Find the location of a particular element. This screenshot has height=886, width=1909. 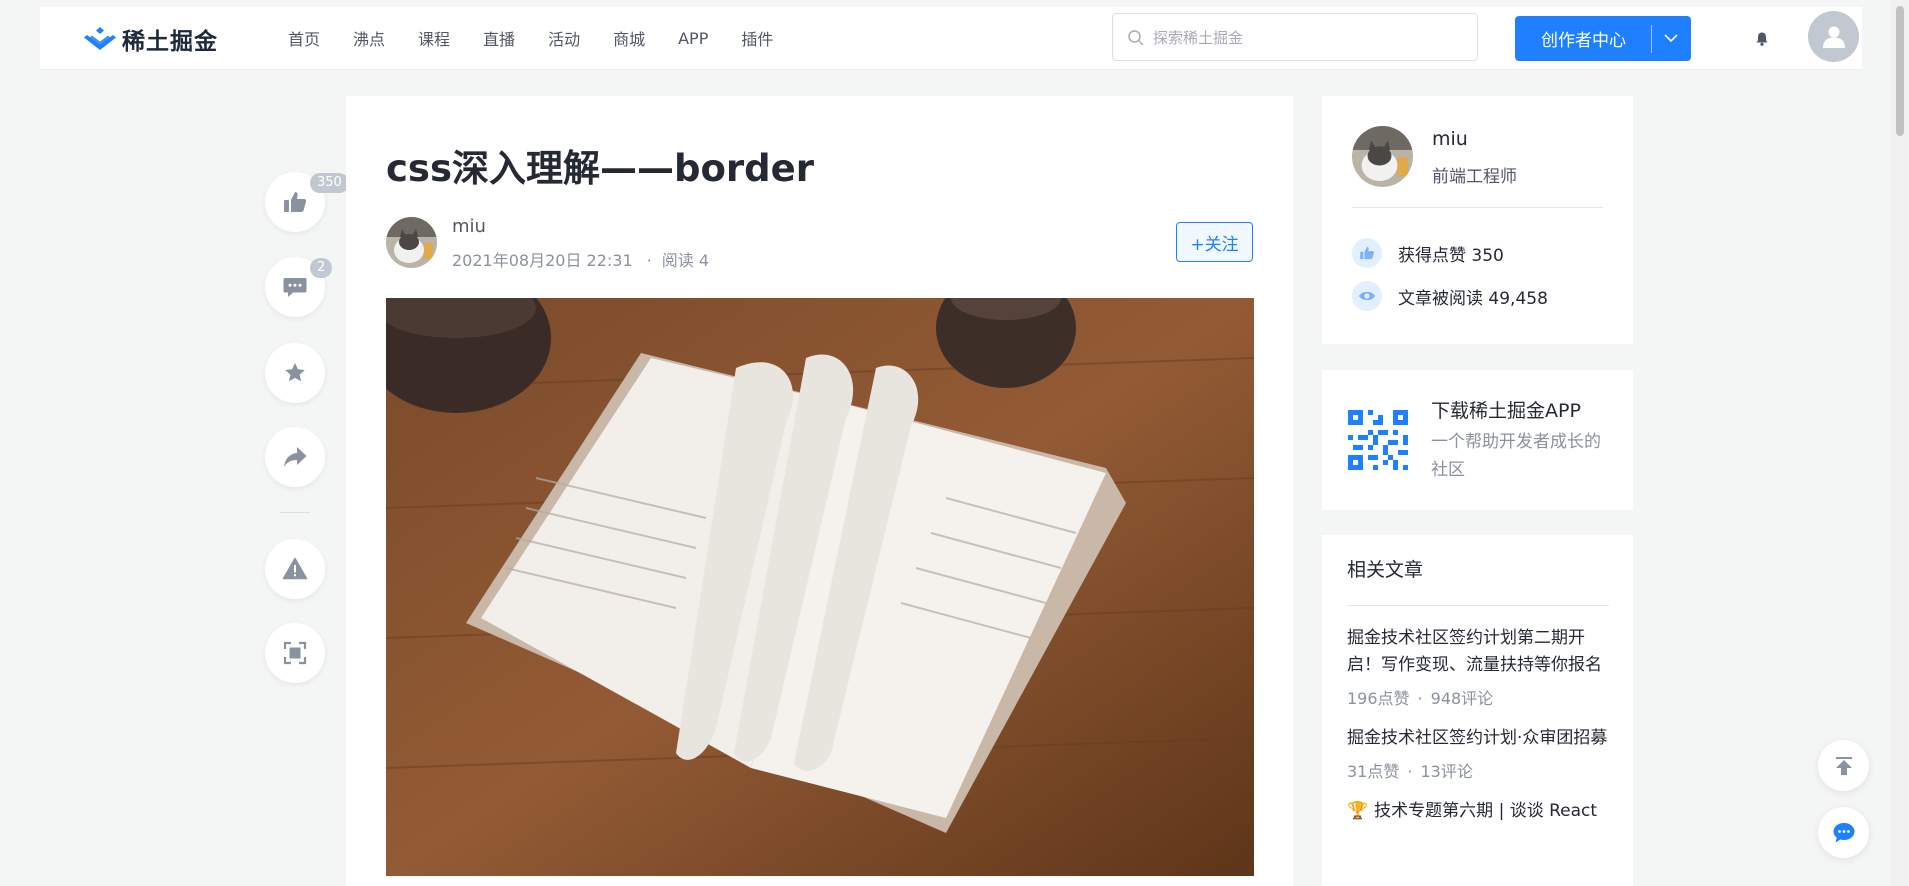

report-button is located at coordinates (295, 569).